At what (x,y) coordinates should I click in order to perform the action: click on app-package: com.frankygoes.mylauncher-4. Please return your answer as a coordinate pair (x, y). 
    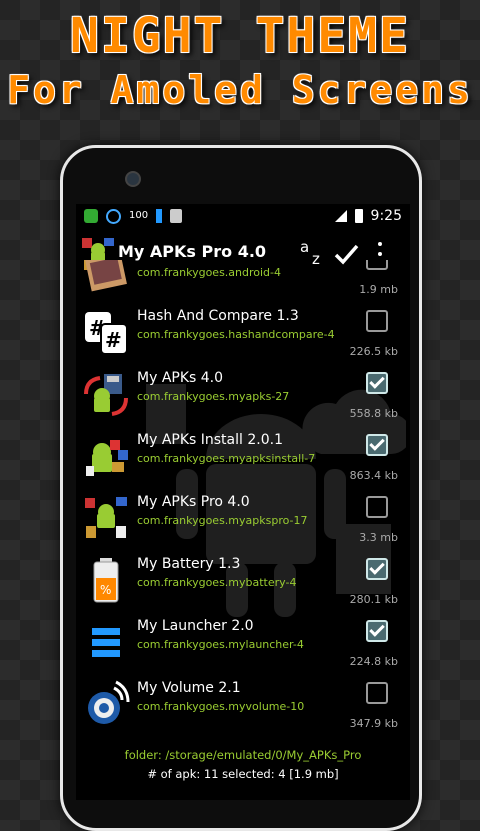
    Looking at the image, I should click on (220, 644).